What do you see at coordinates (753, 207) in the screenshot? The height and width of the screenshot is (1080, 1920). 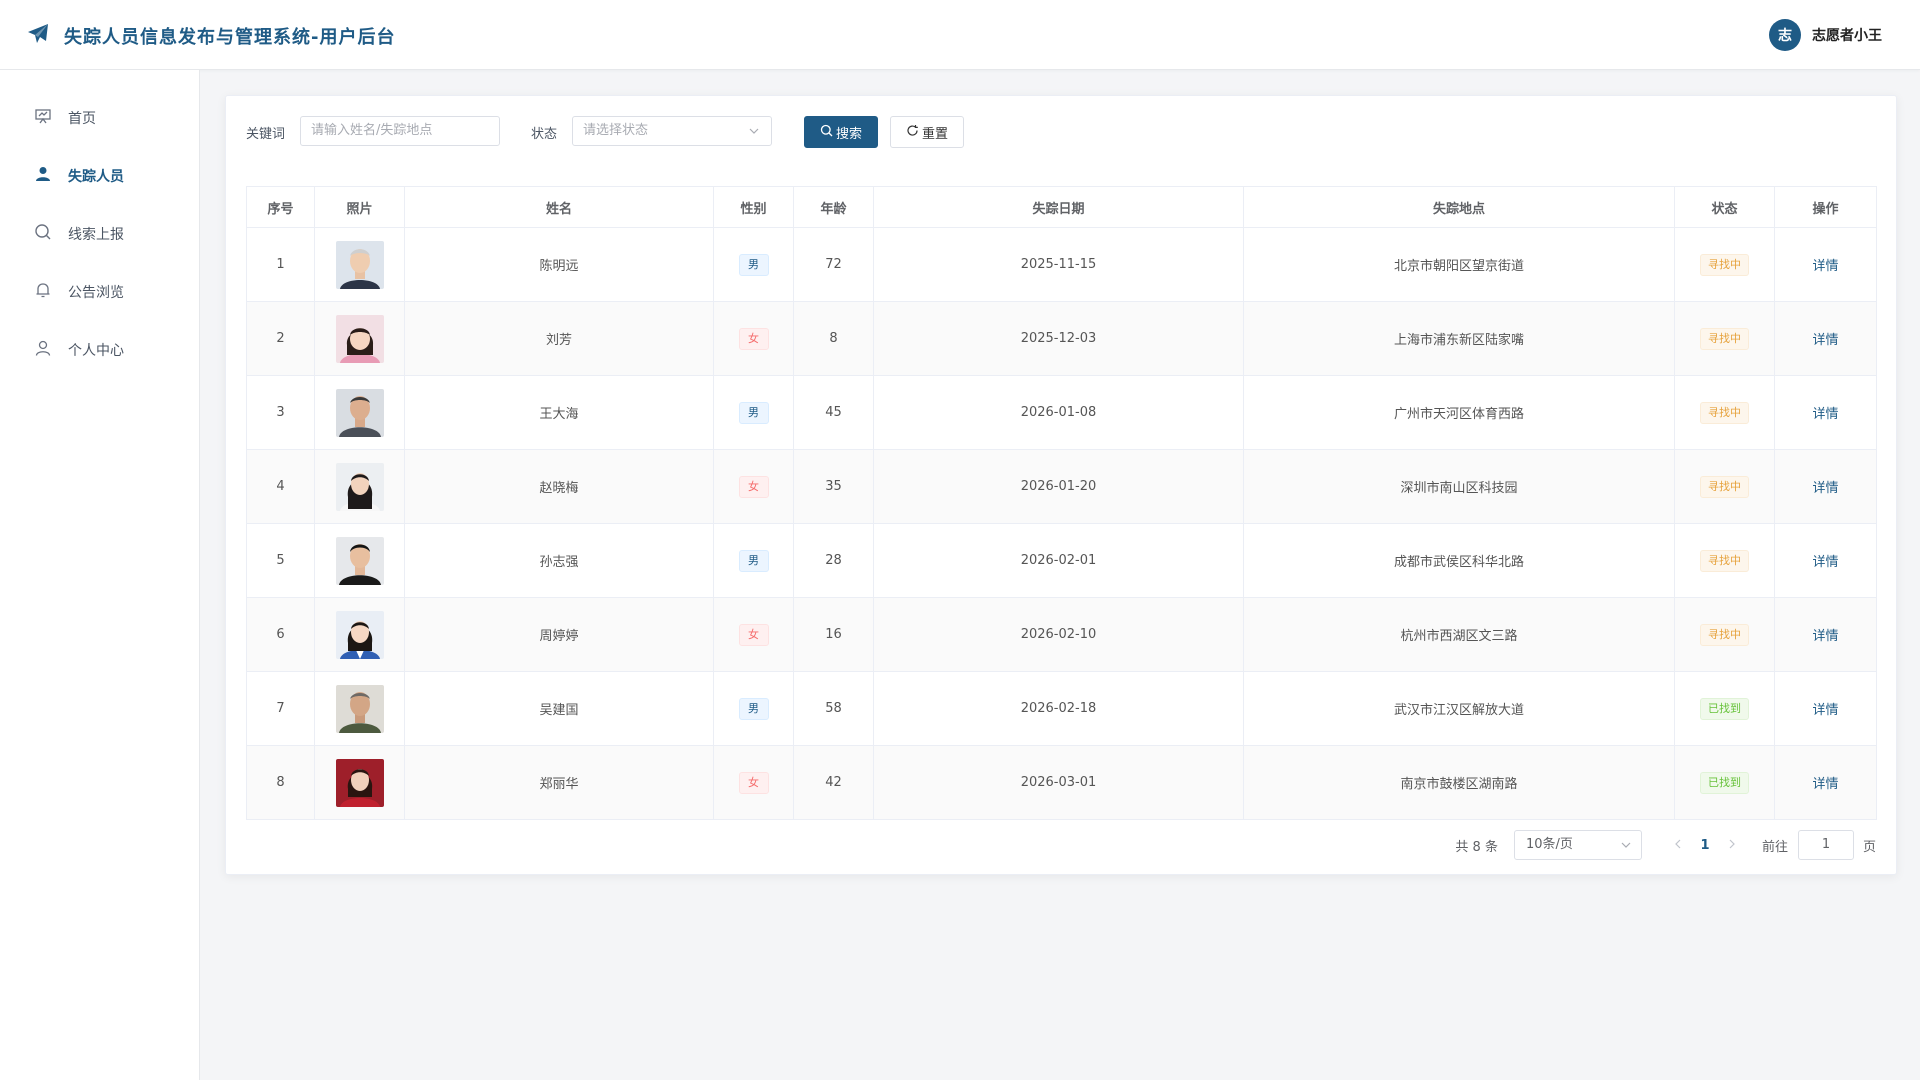 I see `column-header: 性别` at bounding box center [753, 207].